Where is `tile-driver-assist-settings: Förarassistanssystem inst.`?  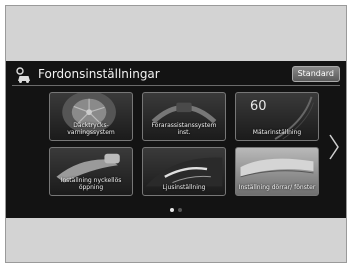 tile-driver-assist-settings: Förarassistanssystem inst. is located at coordinates (184, 116).